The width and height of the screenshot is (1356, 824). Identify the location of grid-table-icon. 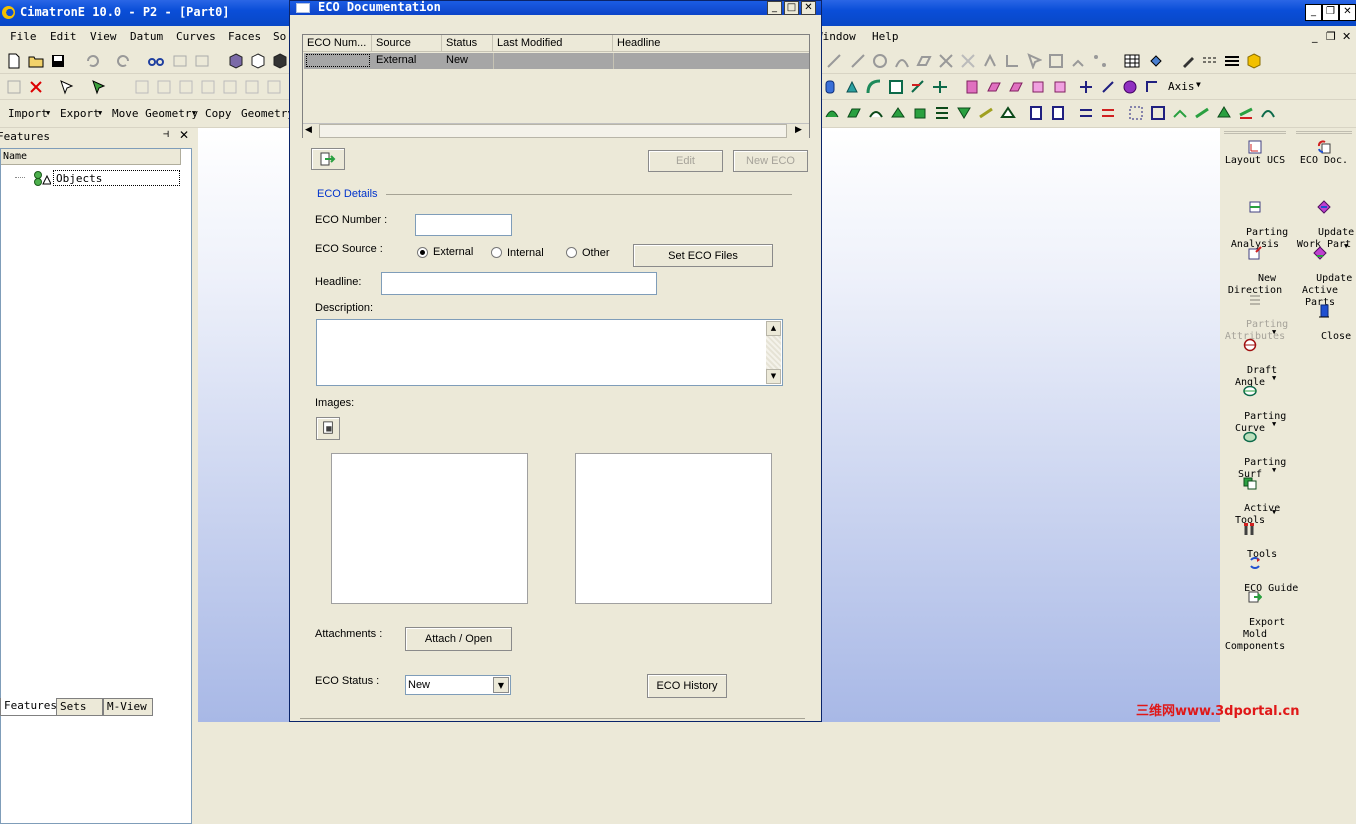
(1132, 61).